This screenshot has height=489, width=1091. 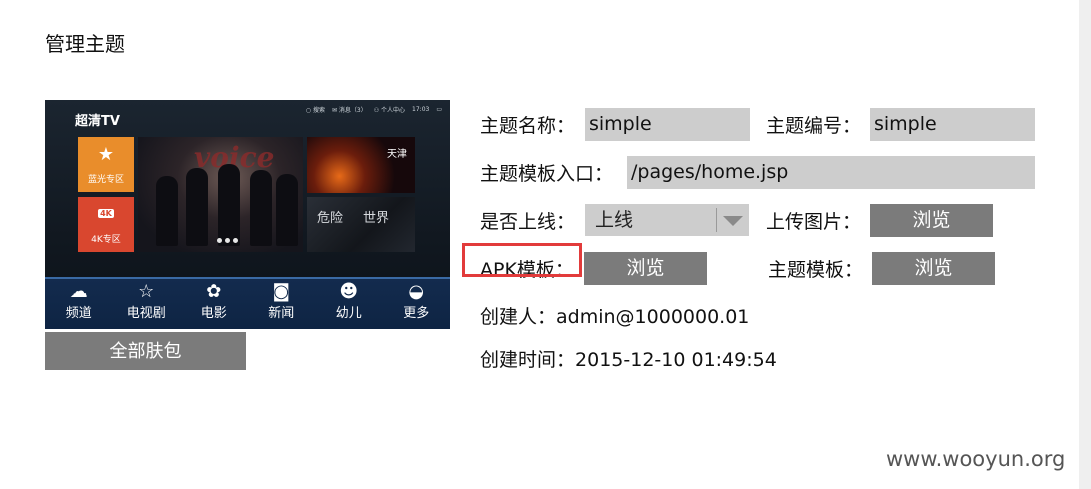 I want to click on theme-name-label: 主题名称：, so click(x=528, y=126).